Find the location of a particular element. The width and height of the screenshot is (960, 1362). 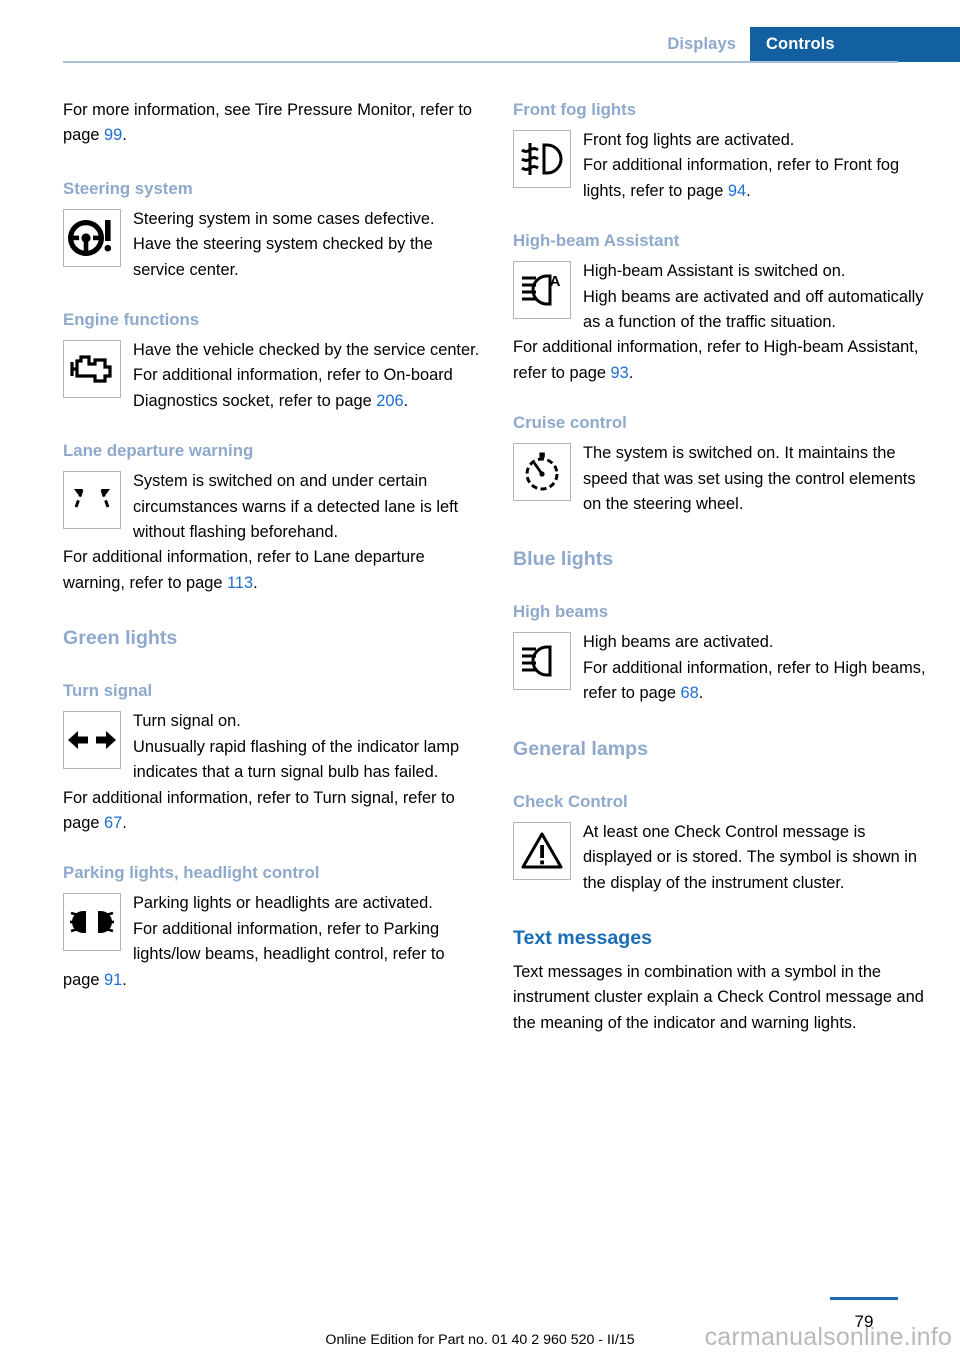

fog-line-2-after: . is located at coordinates (748, 190).